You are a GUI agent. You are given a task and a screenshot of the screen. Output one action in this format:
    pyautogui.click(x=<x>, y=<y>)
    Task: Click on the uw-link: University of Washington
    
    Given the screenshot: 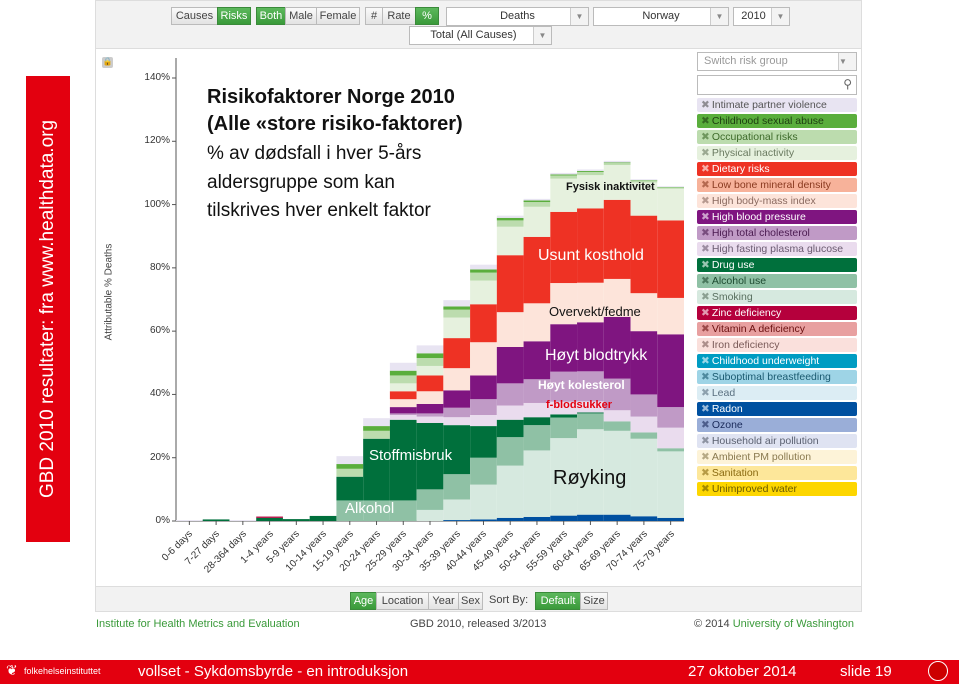 What is the action you would take?
    pyautogui.click(x=793, y=624)
    